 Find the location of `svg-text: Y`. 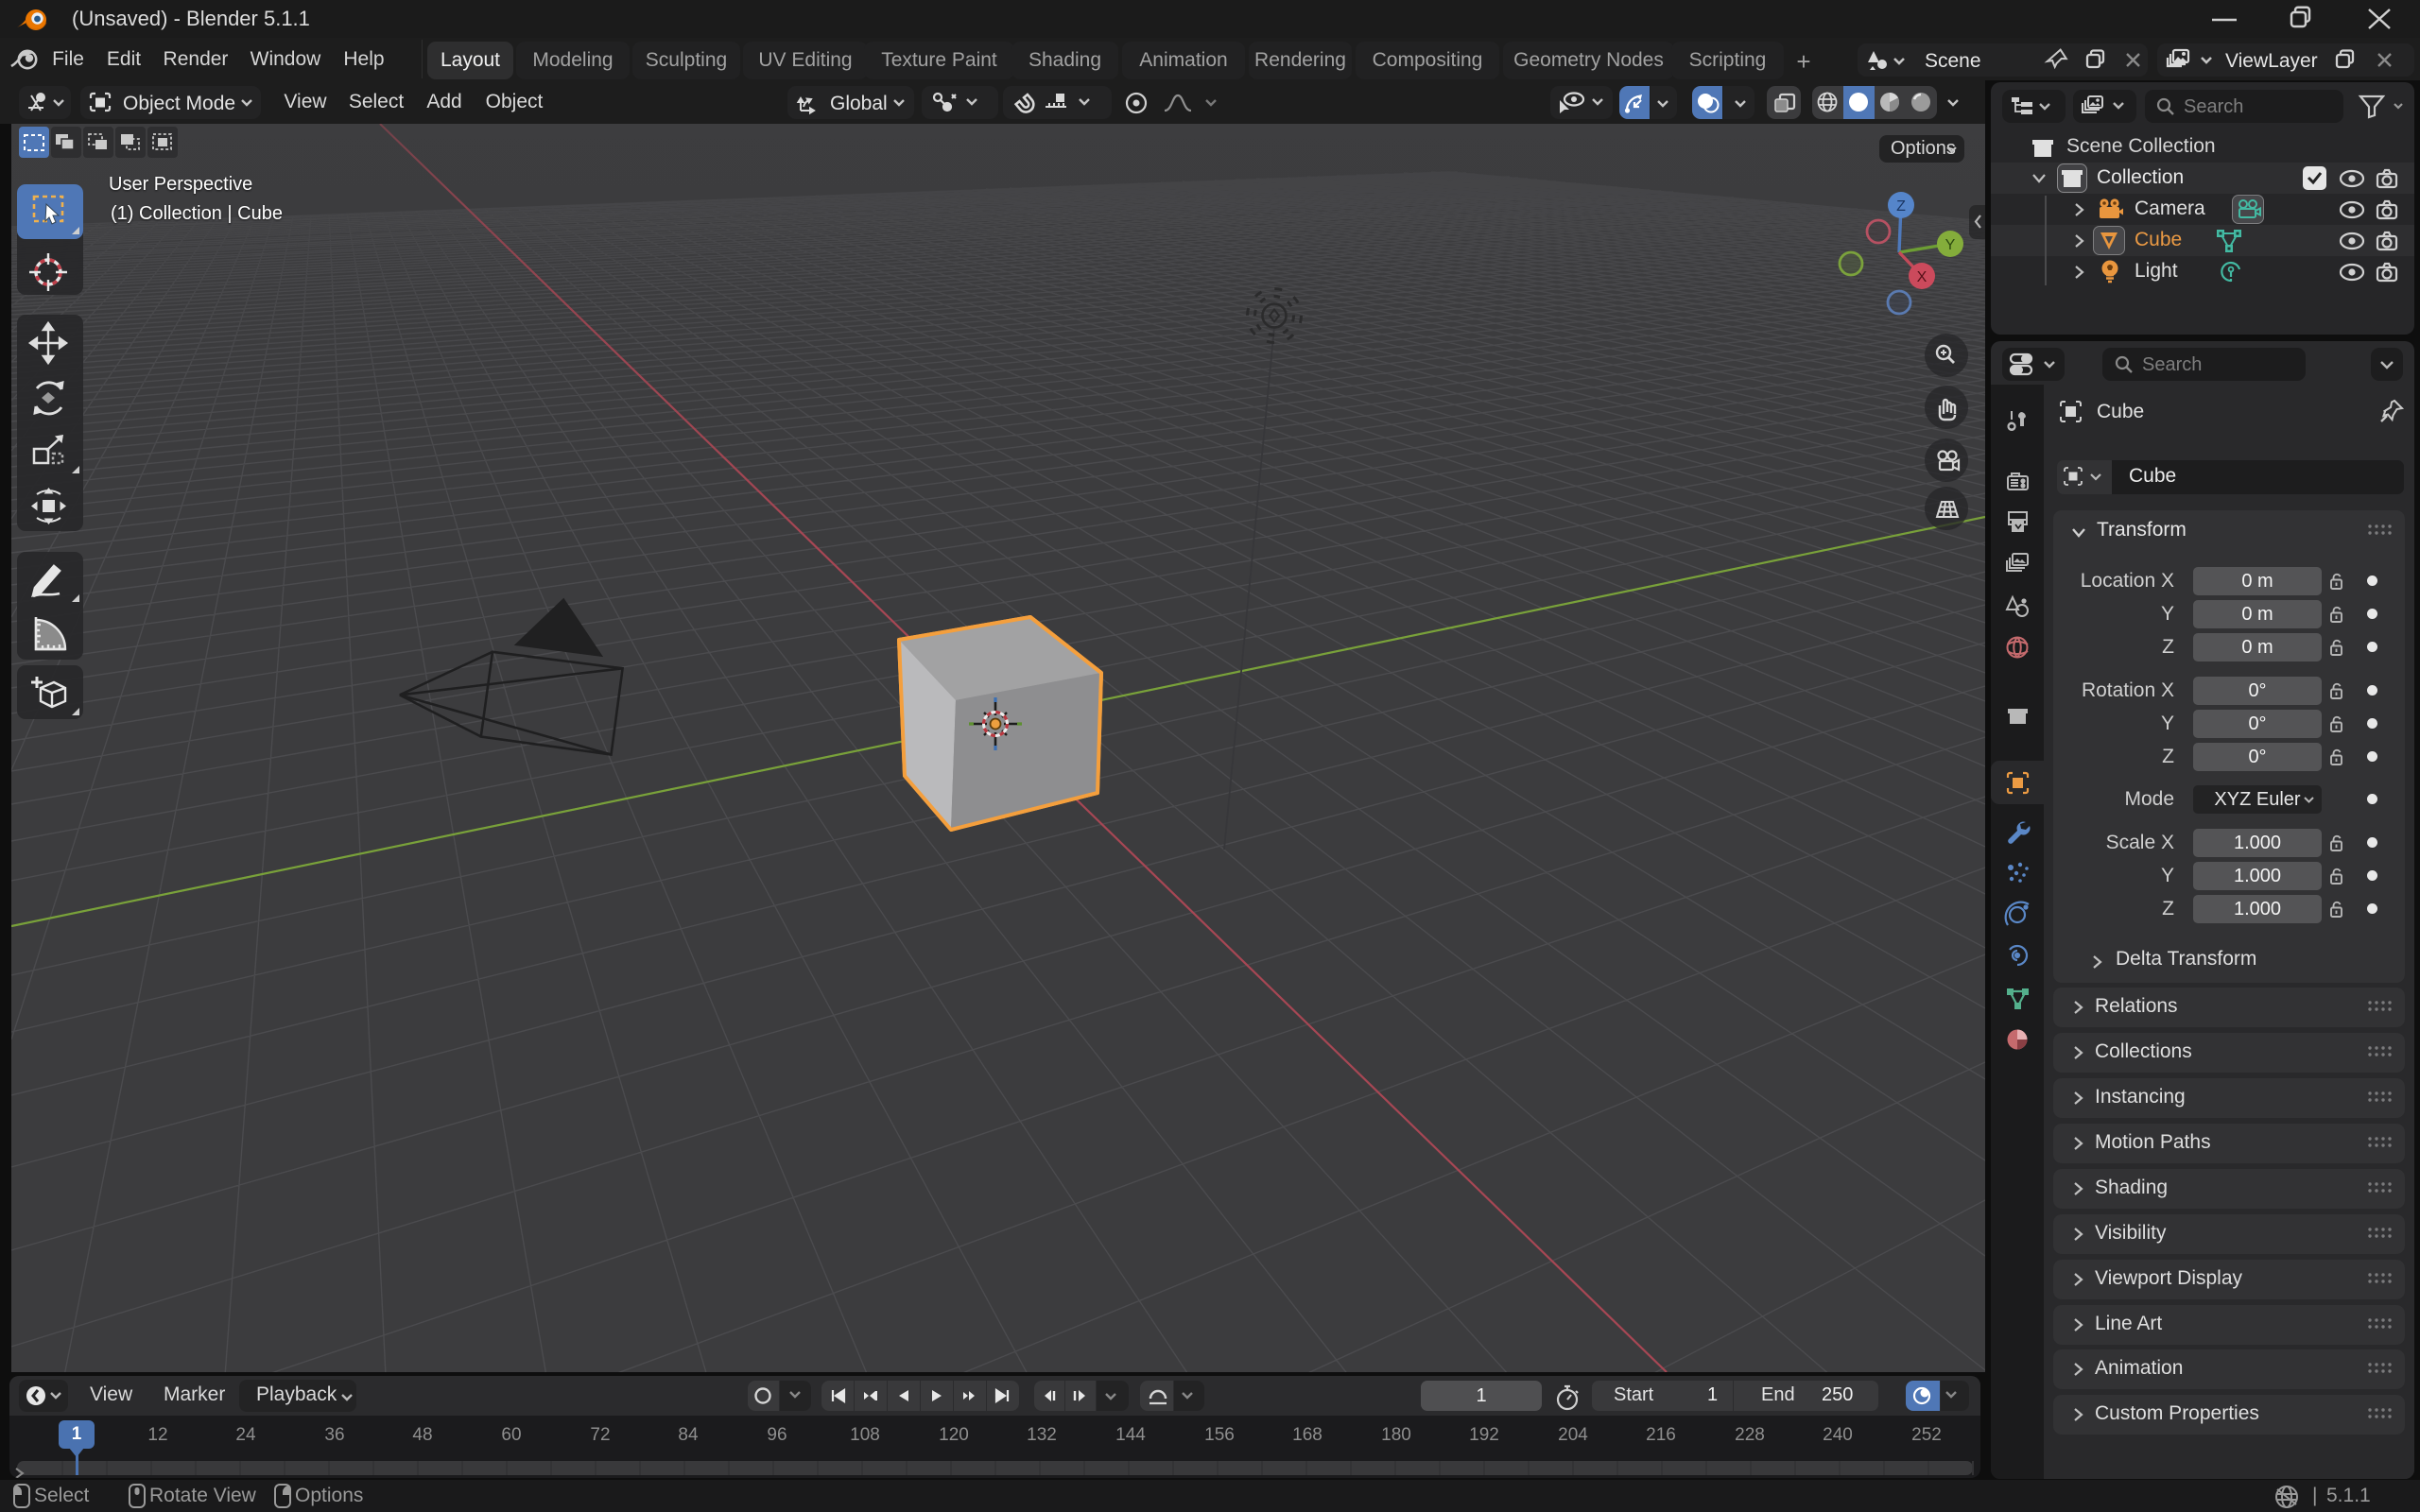

svg-text: Y is located at coordinates (1950, 245).